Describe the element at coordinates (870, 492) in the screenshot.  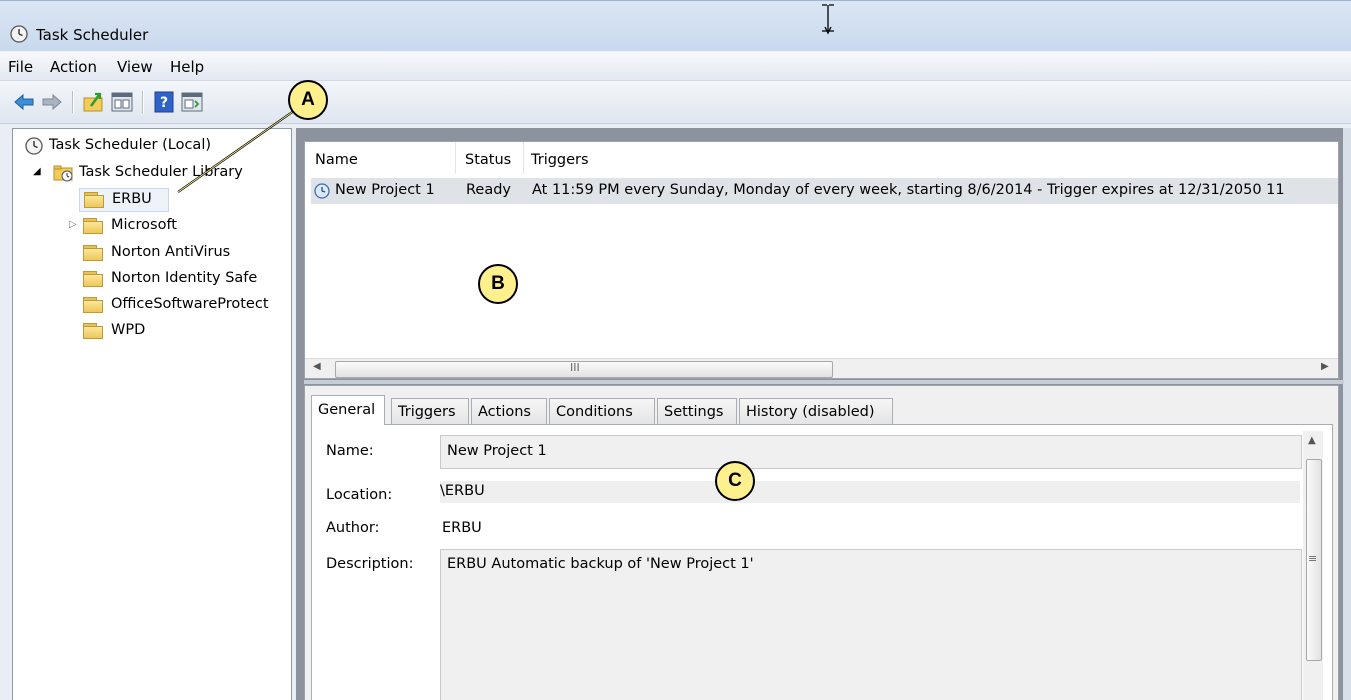
I see `location-field: \ERBU` at that location.